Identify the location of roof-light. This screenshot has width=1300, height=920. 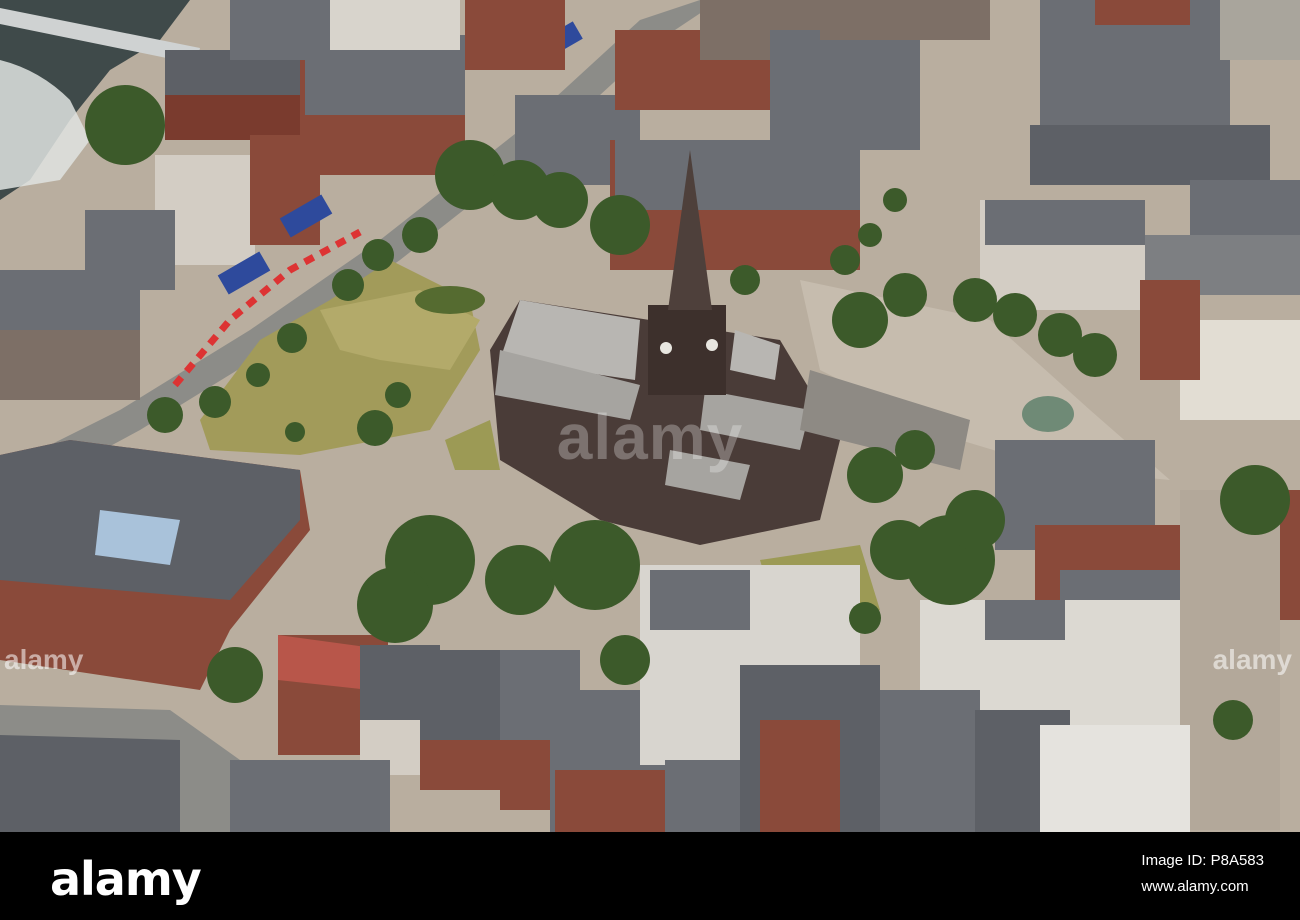
(395, 25).